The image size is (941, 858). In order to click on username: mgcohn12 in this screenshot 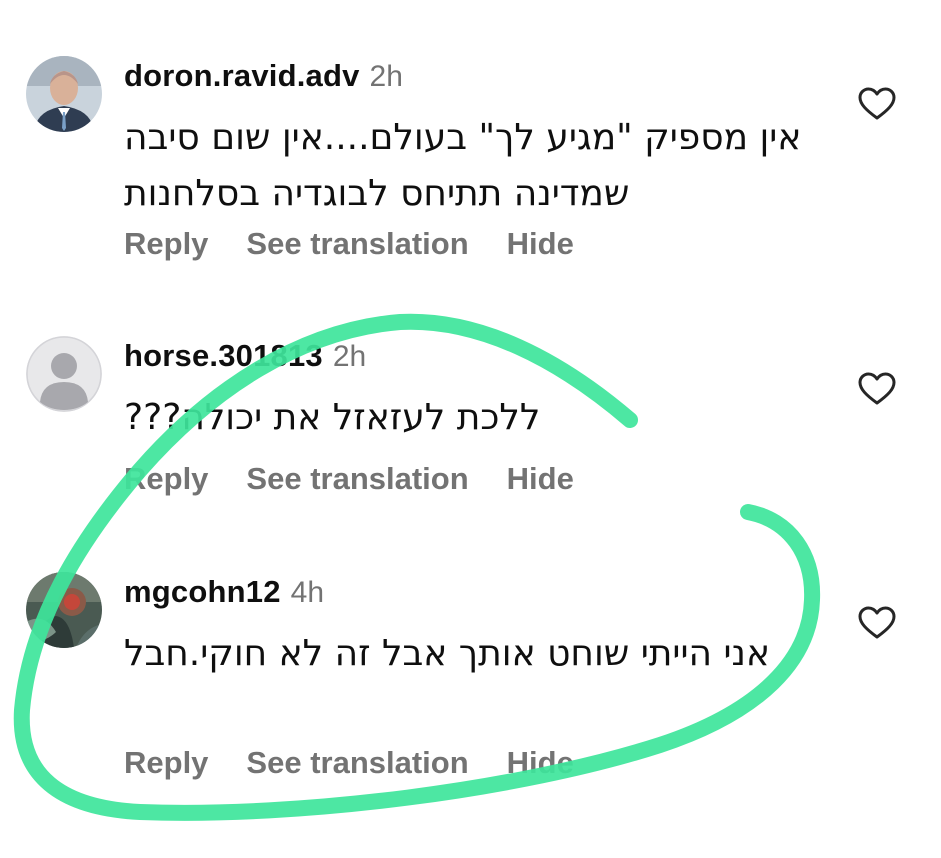, I will do `click(202, 591)`.